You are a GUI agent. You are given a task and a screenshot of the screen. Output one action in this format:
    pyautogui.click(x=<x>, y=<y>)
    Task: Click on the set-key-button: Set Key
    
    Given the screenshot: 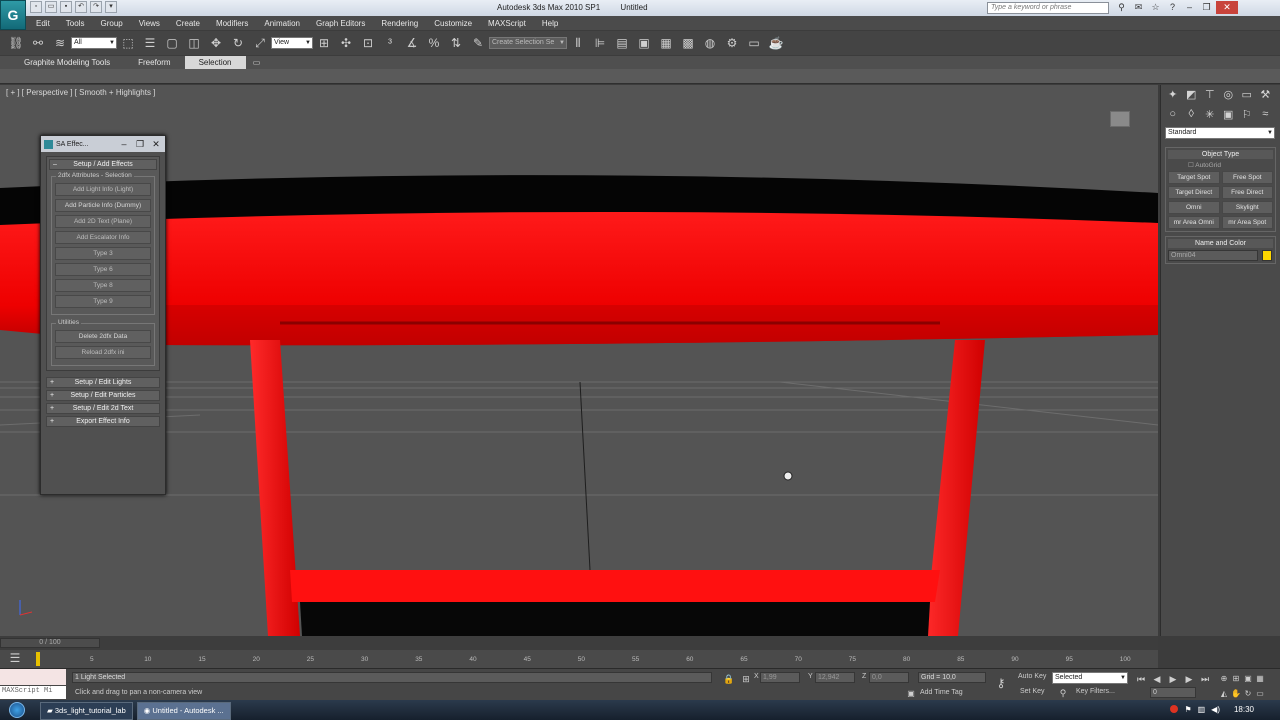 What is the action you would take?
    pyautogui.click(x=1032, y=691)
    